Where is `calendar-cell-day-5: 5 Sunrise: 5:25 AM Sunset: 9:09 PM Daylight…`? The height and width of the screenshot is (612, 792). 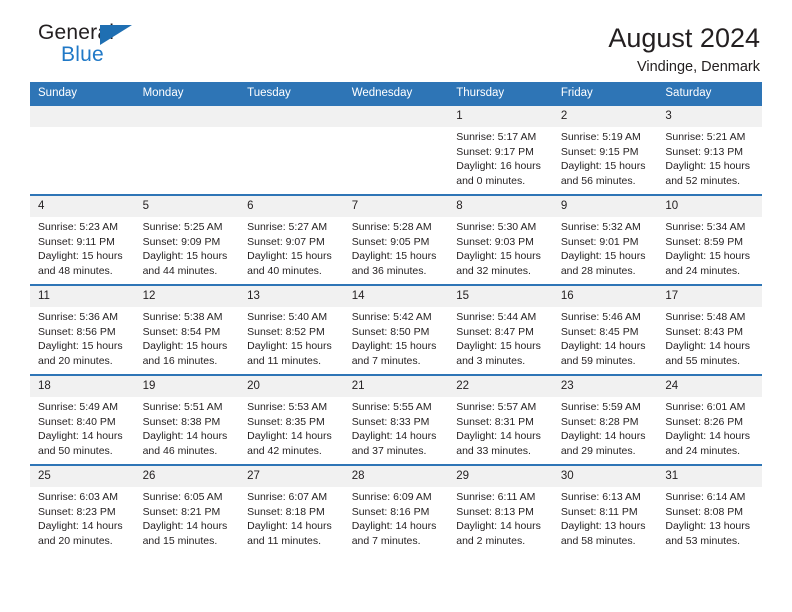 calendar-cell-day-5: 5 Sunrise: 5:25 AM Sunset: 9:09 PM Daylight… is located at coordinates (187, 239).